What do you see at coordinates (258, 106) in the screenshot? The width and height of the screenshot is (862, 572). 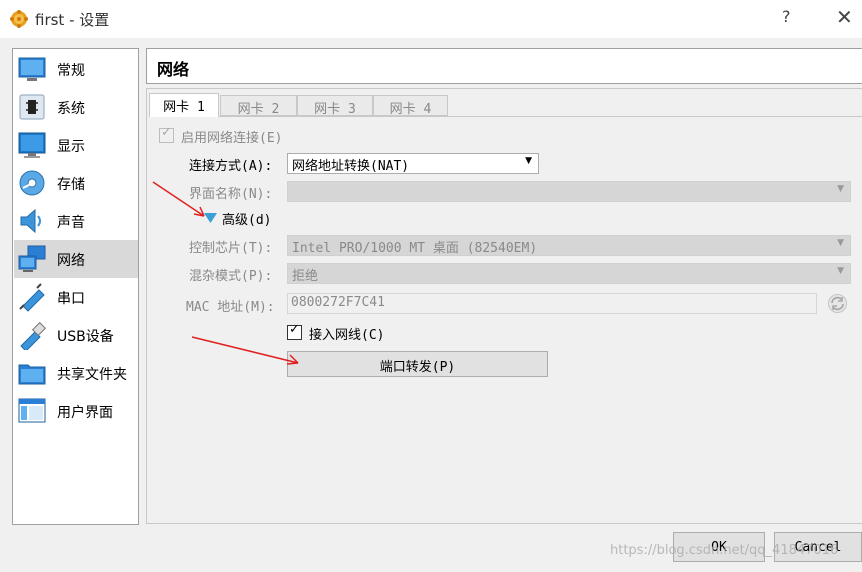 I see `tab-adapter-2: 网卡 2` at bounding box center [258, 106].